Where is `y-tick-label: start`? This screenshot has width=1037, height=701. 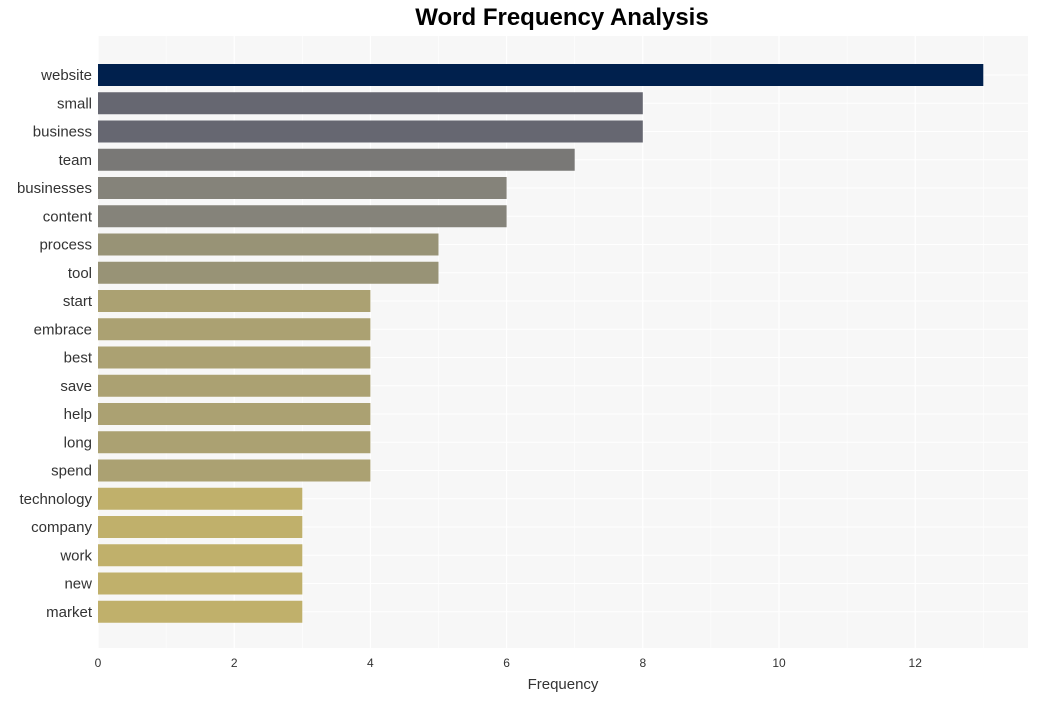 y-tick-label: start is located at coordinates (78, 301).